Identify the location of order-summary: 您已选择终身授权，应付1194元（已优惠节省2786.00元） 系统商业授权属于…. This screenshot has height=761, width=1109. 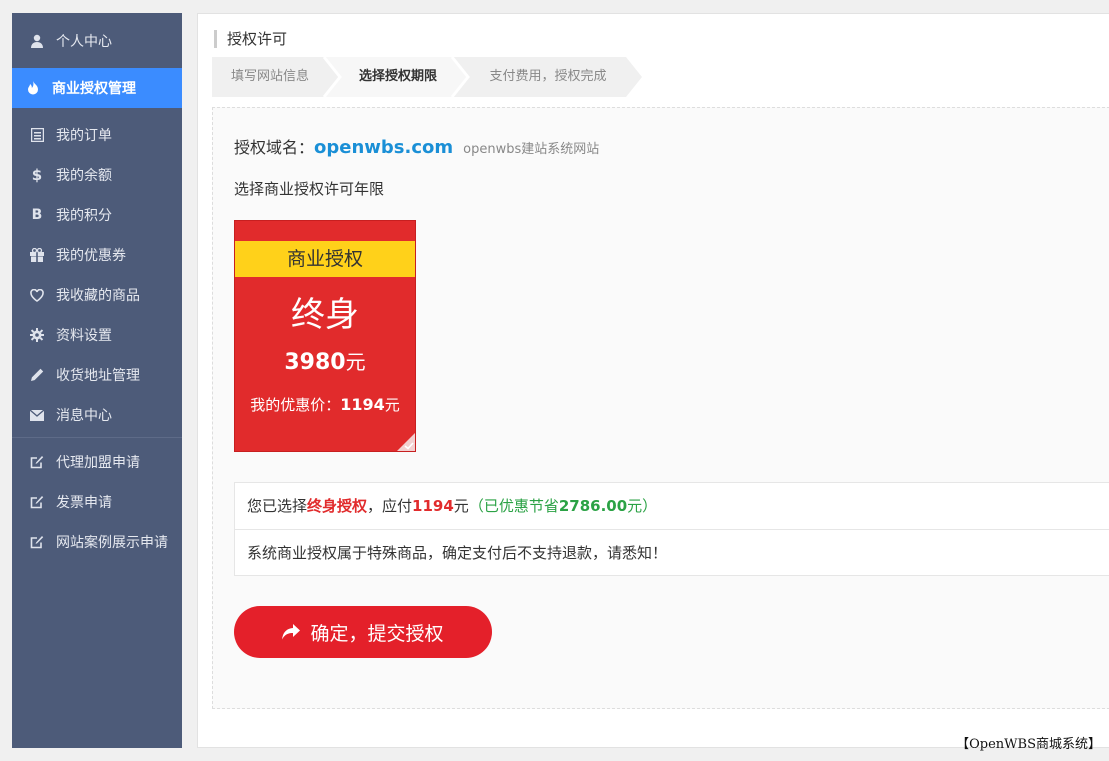
(671, 529).